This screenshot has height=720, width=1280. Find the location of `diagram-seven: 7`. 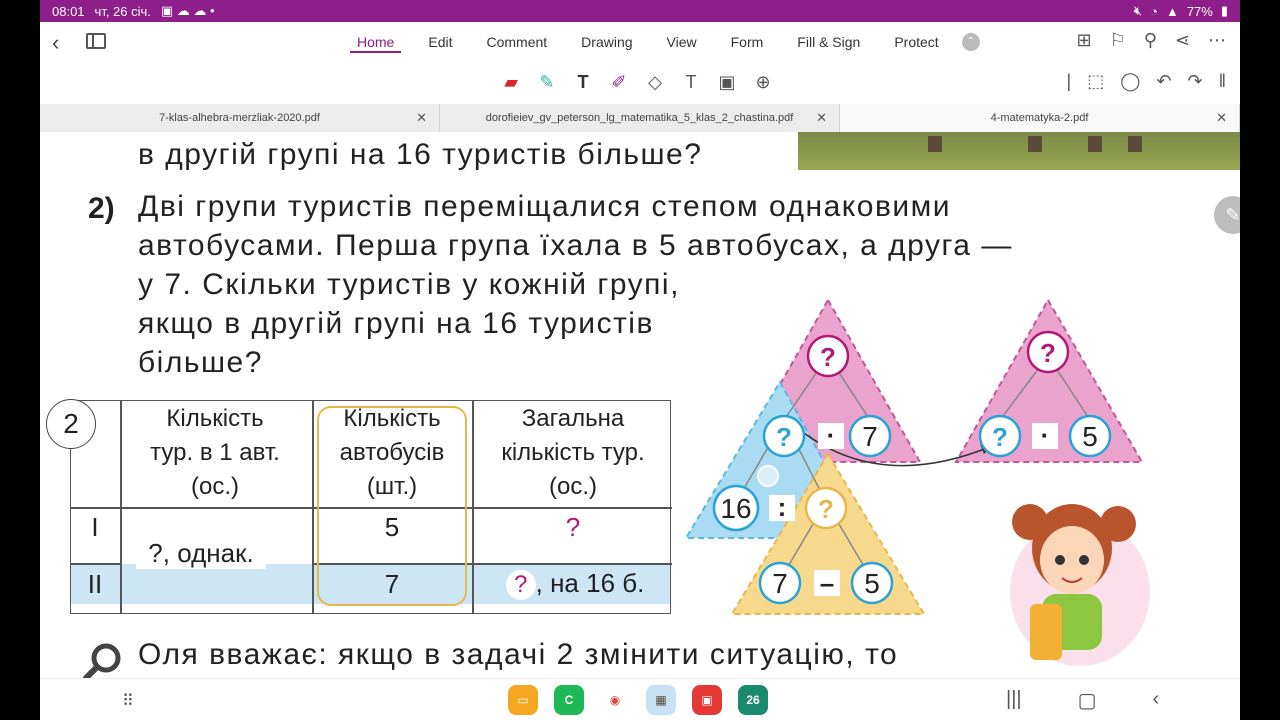

diagram-seven: 7 is located at coordinates (870, 436).